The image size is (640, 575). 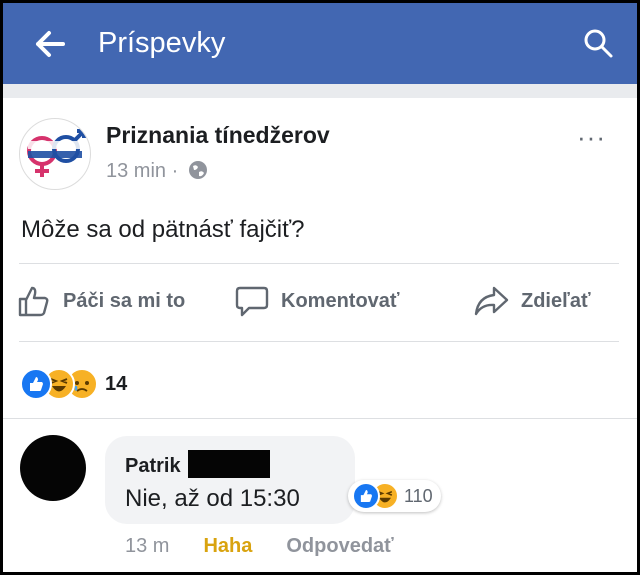 What do you see at coordinates (259, 546) in the screenshot?
I see `comment-actions: 13 m Haha Odpovedať` at bounding box center [259, 546].